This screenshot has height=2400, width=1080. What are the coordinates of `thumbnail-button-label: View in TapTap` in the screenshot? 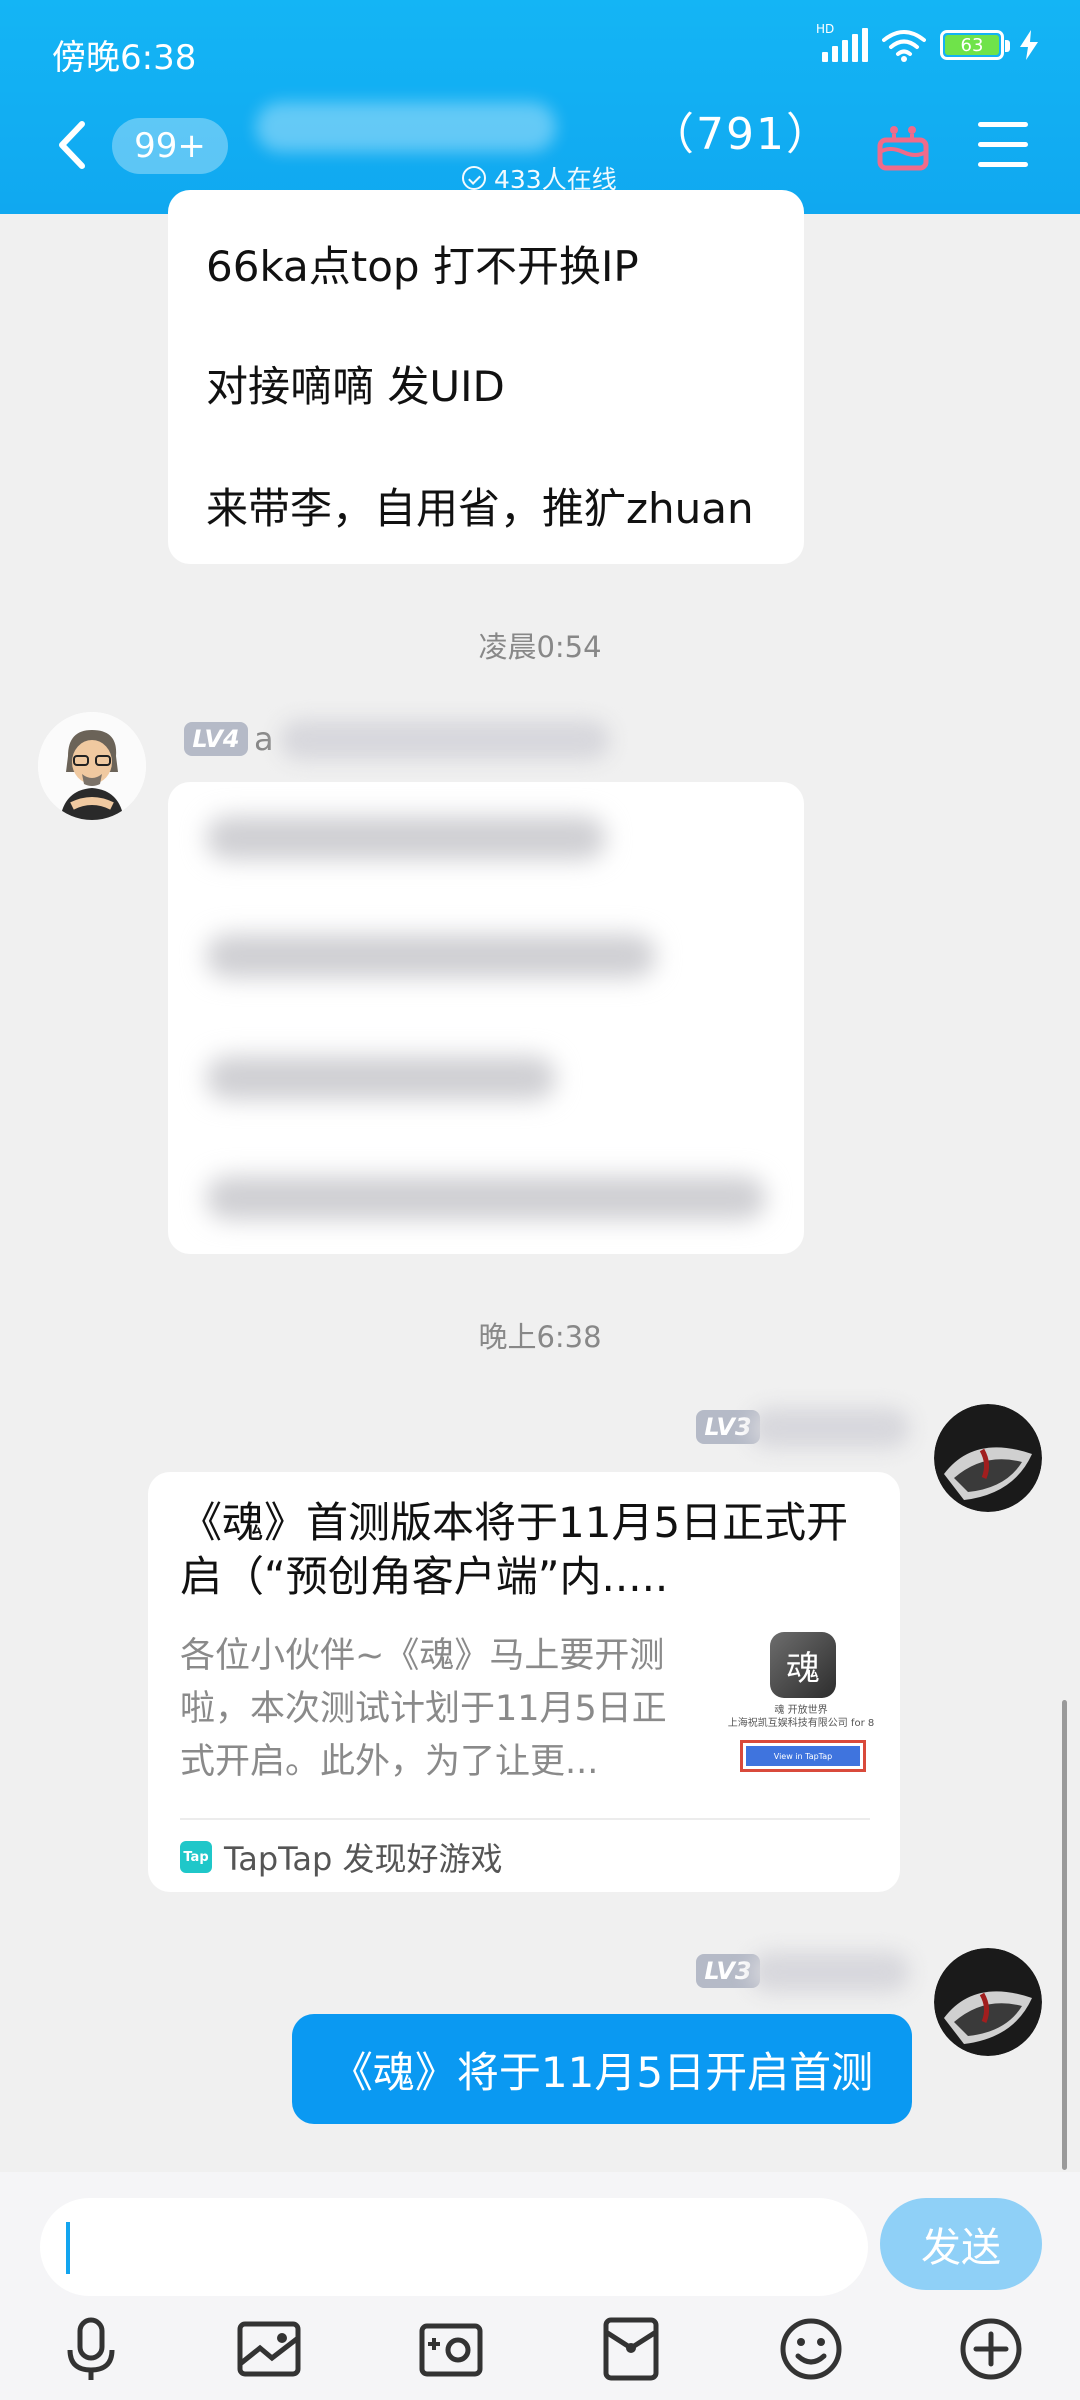 It's located at (803, 1756).